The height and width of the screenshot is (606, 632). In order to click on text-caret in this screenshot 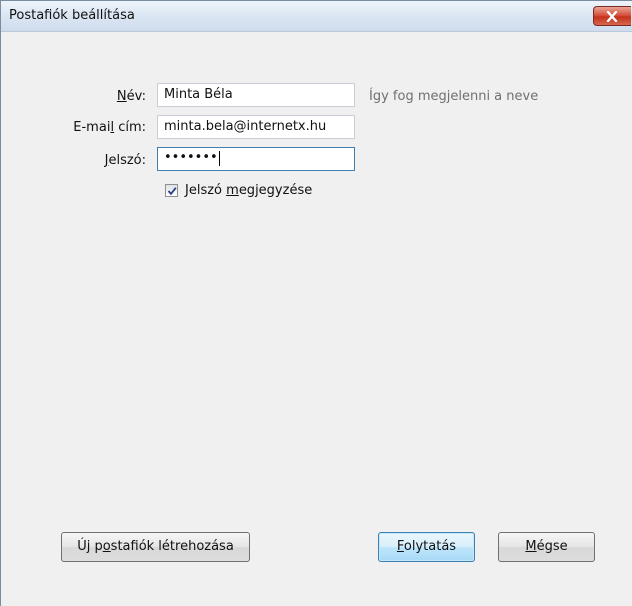, I will do `click(219, 158)`.